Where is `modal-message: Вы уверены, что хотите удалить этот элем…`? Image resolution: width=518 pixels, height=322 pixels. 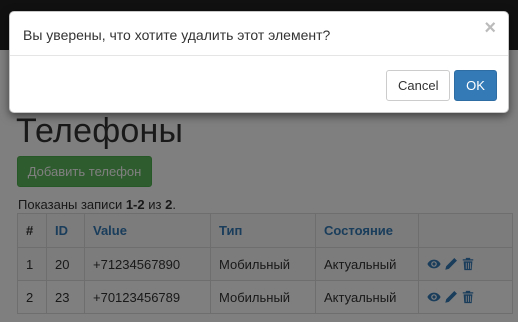 modal-message: Вы уверены, что хотите удалить этот элем… is located at coordinates (177, 35).